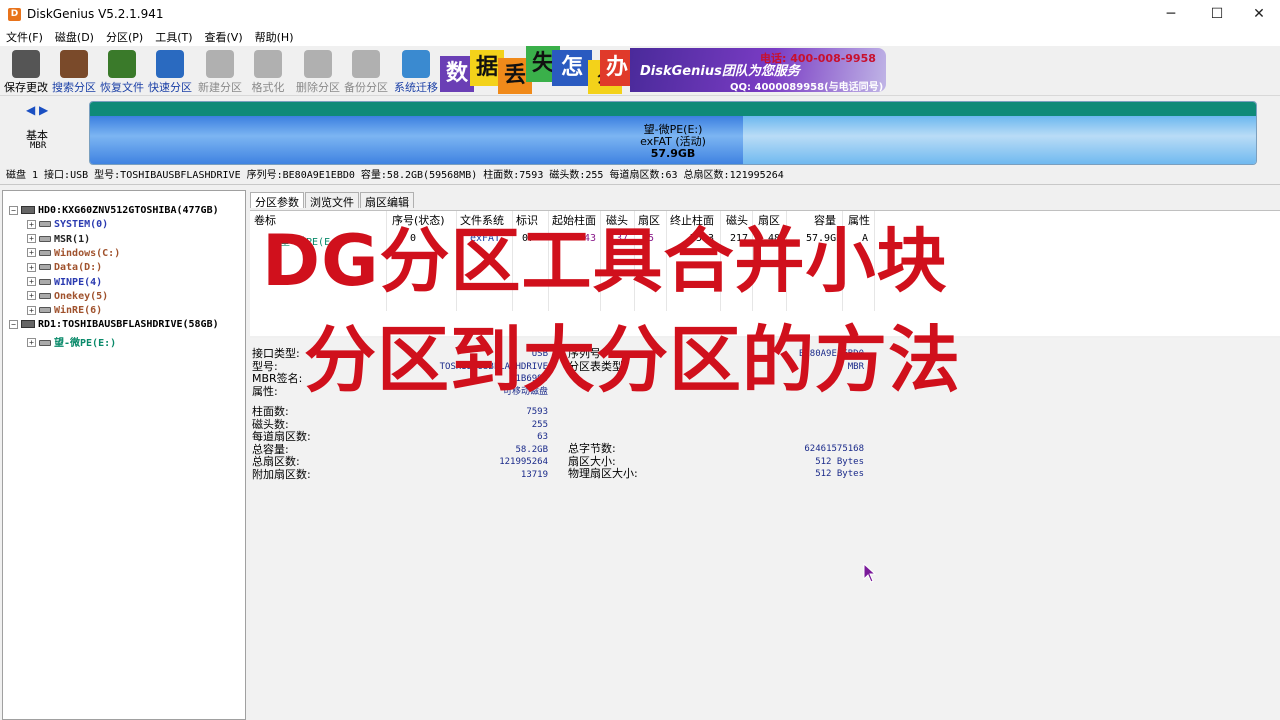  I want to click on toolbar-button: 系统迁移, so click(416, 71).